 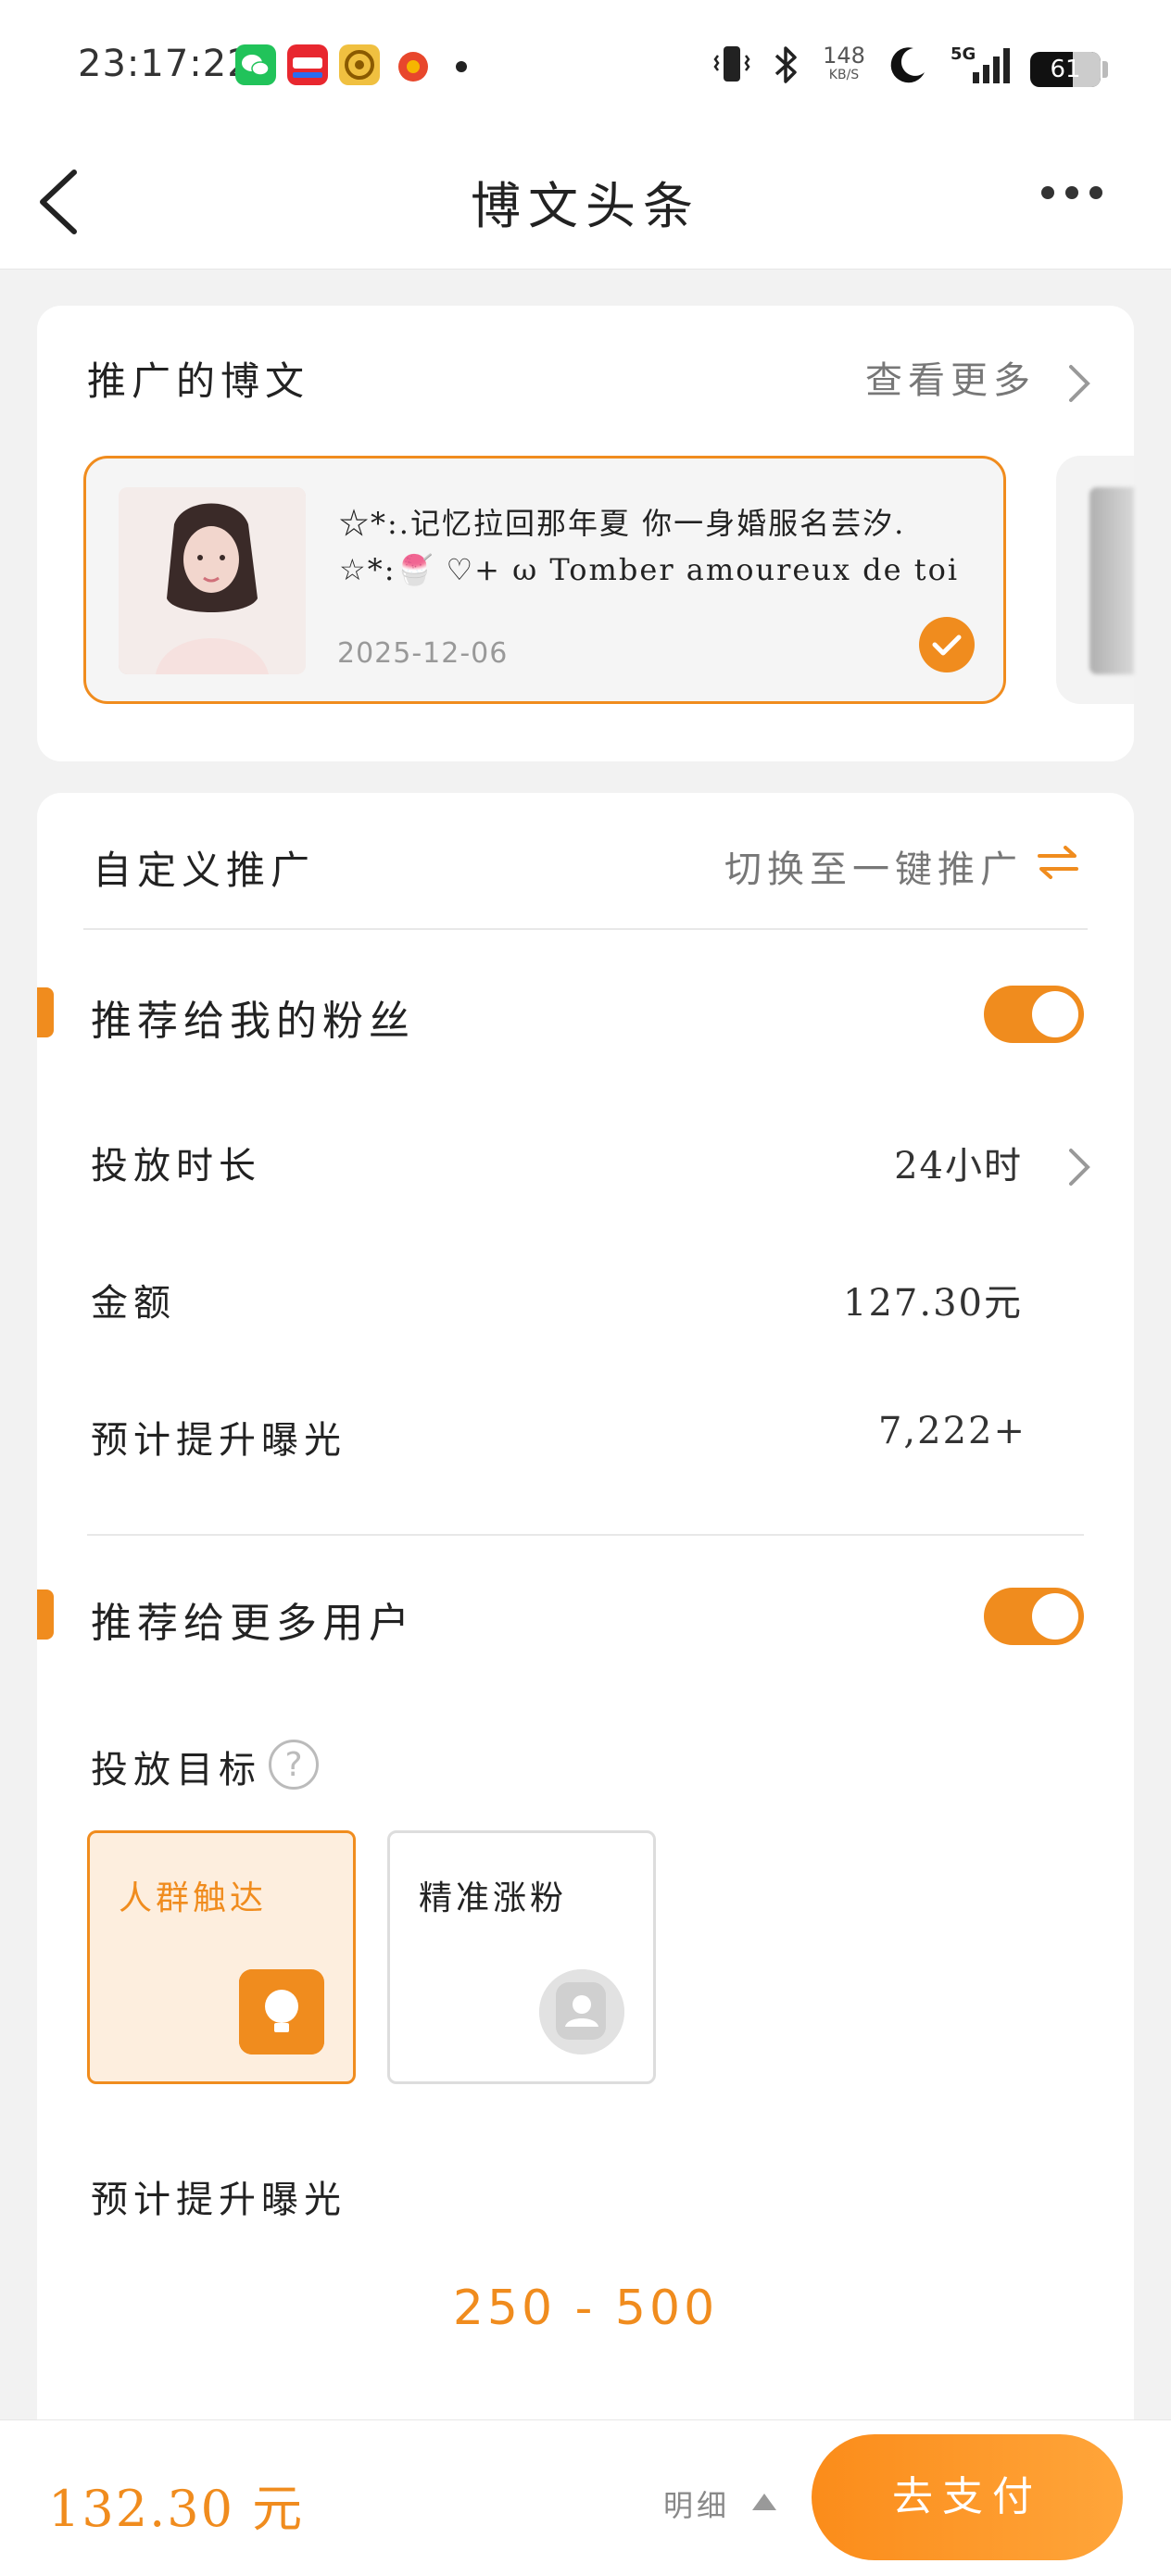 I want to click on exposure-range: 250 - 500, so click(x=585, y=2308).